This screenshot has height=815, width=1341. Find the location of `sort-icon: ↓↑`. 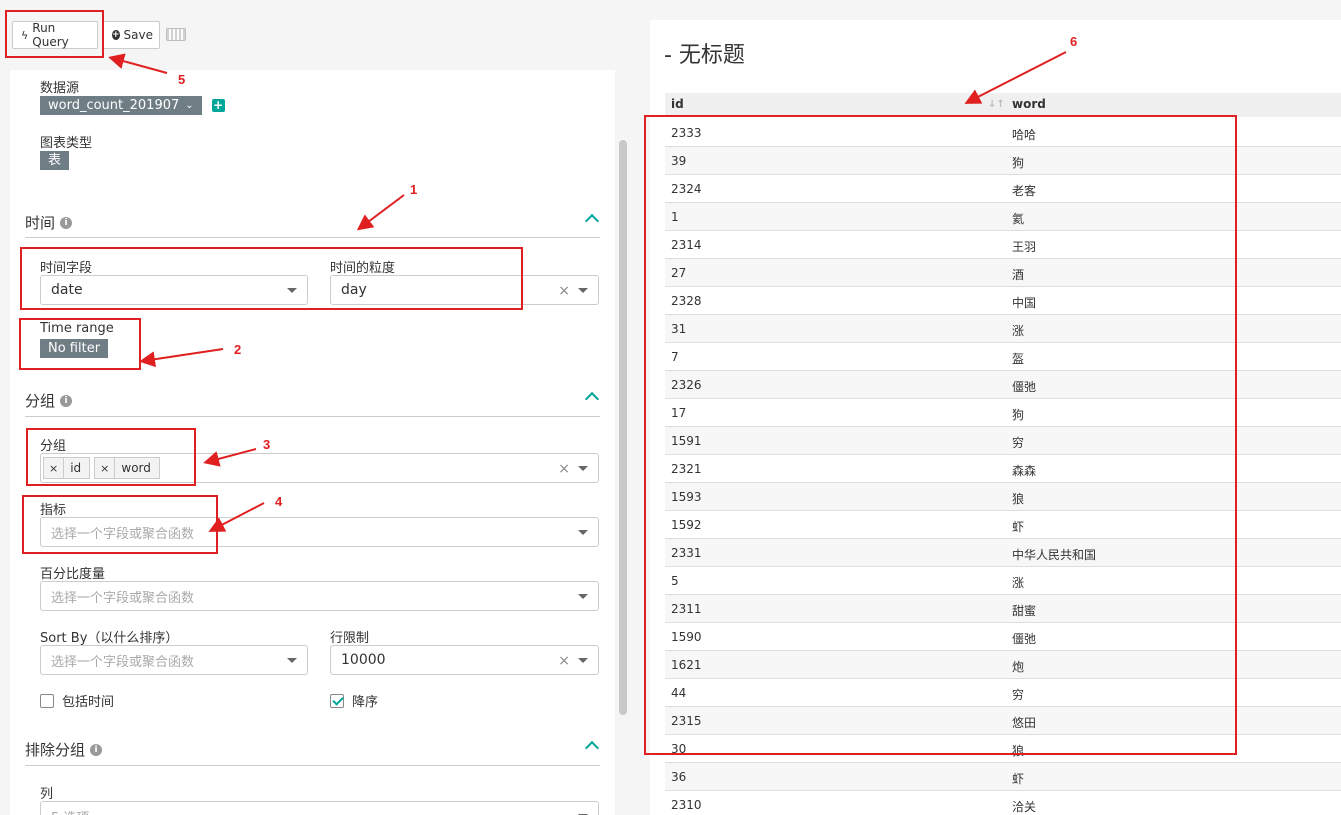

sort-icon: ↓↑ is located at coordinates (996, 104).